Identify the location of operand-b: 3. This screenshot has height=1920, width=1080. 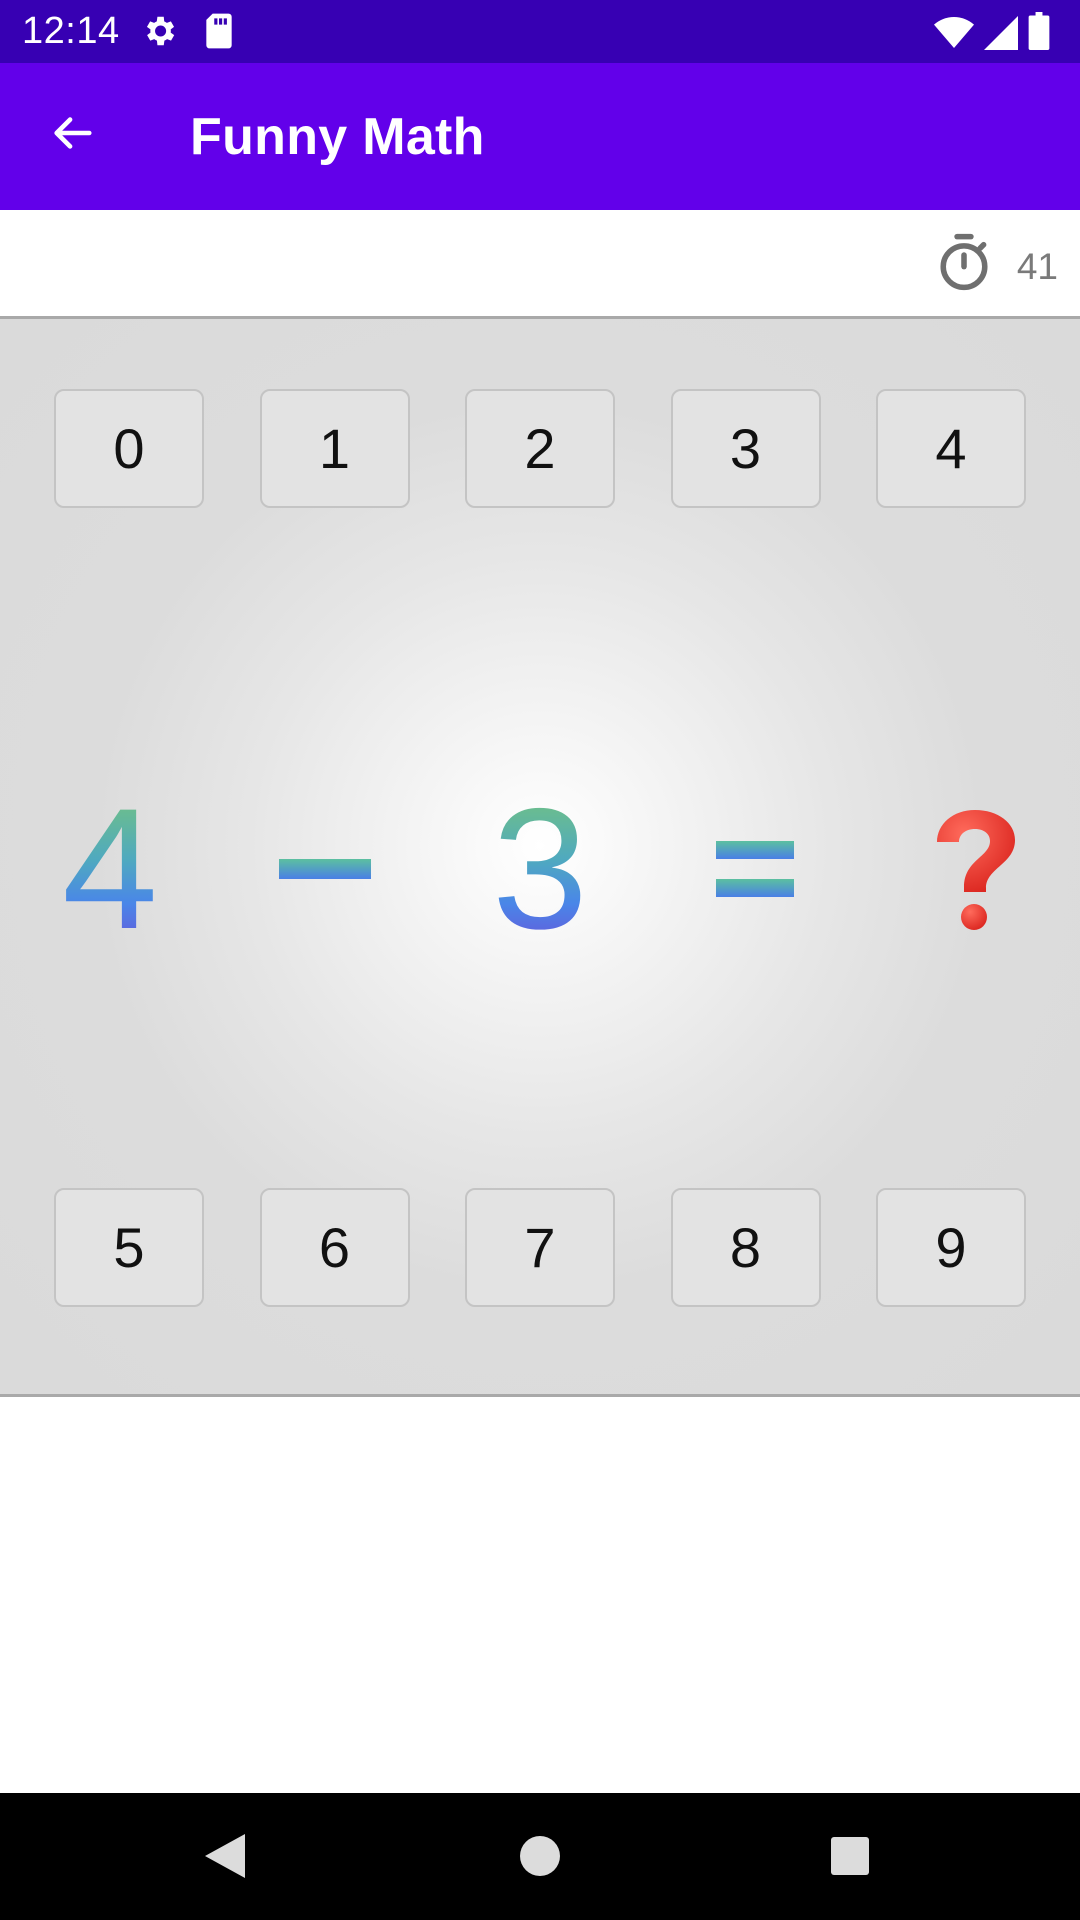
(540, 869).